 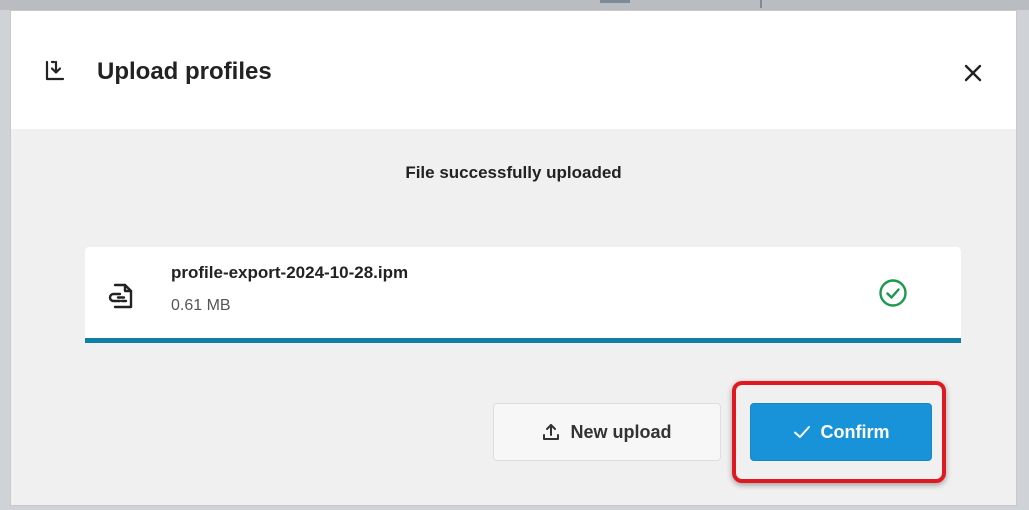 I want to click on confirm-button: Confirm, so click(x=841, y=432).